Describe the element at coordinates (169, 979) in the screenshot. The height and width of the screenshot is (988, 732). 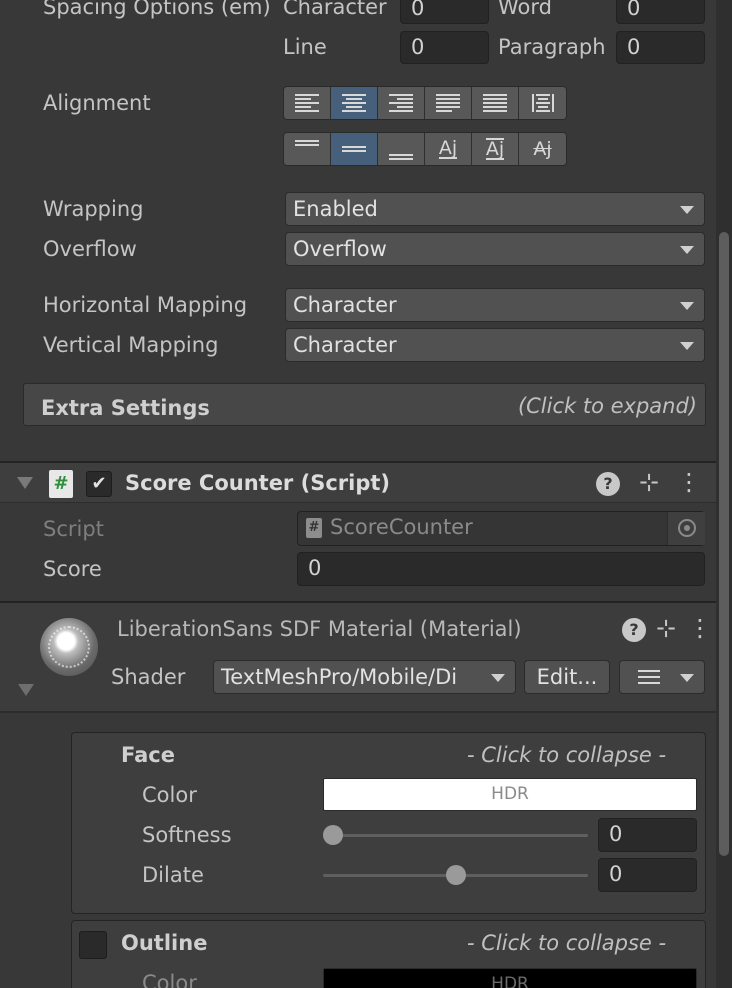
I see `outline-color-label: Color` at that location.